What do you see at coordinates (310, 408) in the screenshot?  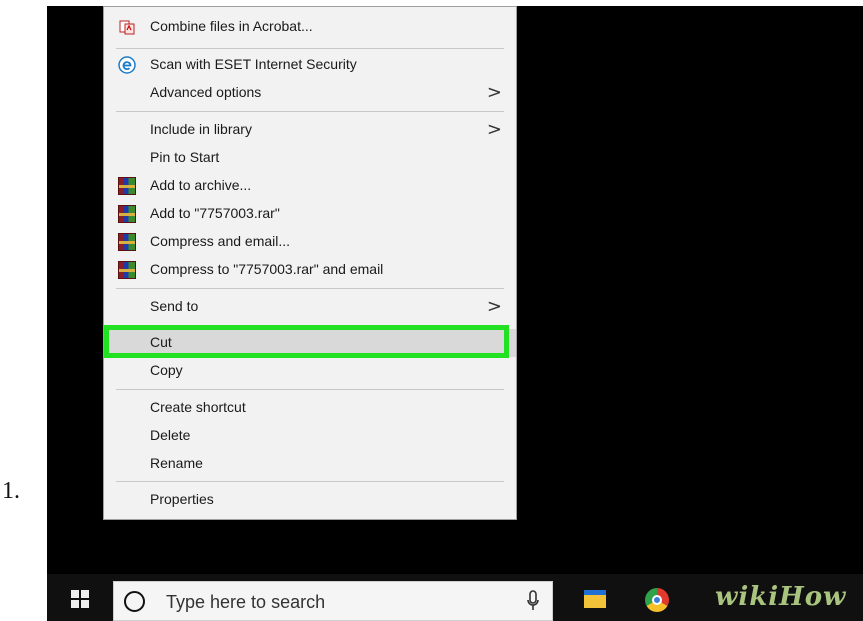 I see `menu-item-create-shortcut: Create shortcut` at bounding box center [310, 408].